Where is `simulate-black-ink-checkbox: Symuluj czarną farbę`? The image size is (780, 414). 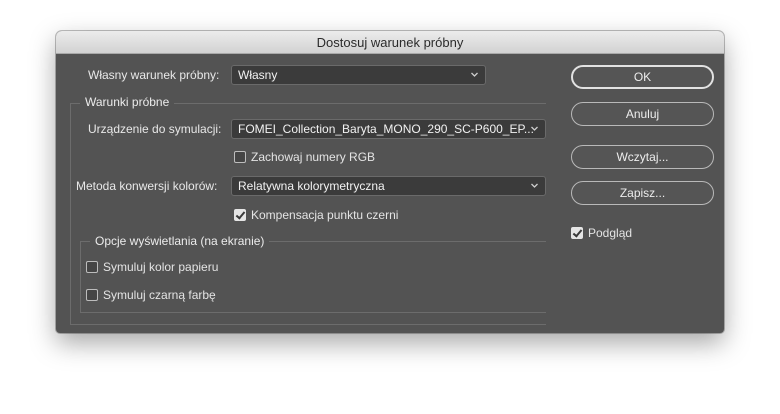 simulate-black-ink-checkbox: Symuluj czarną farbę is located at coordinates (151, 295).